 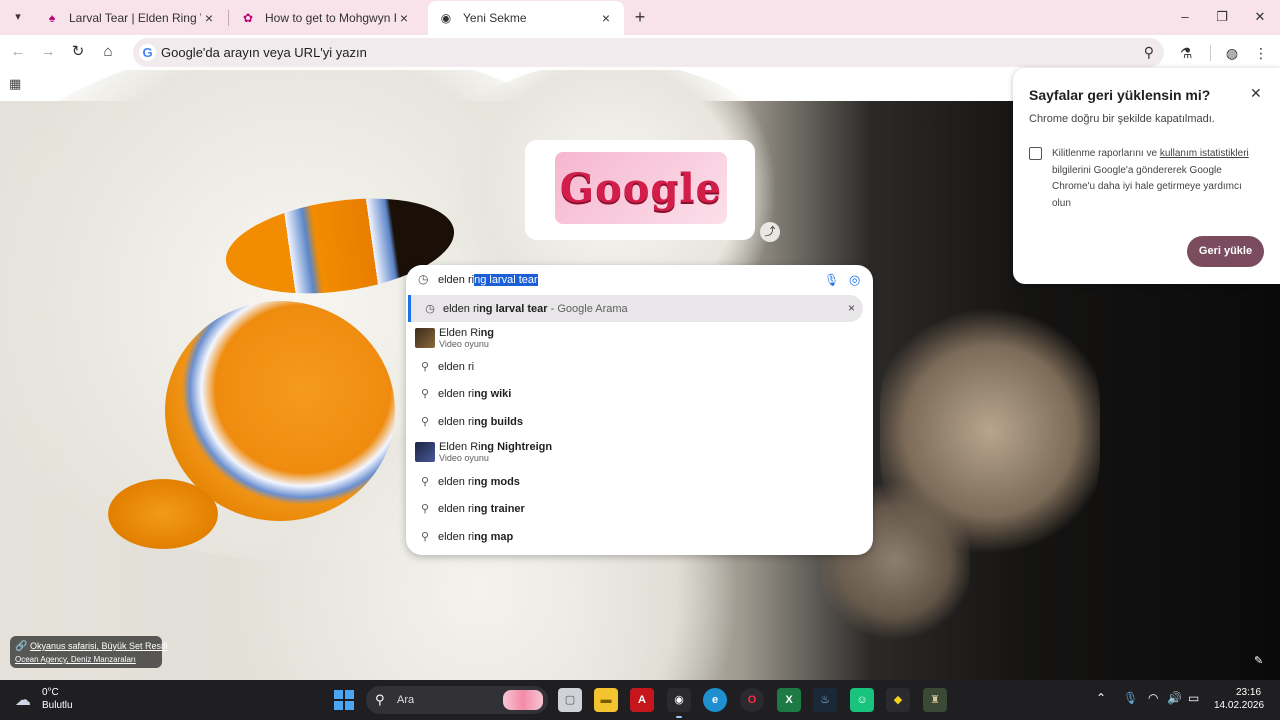 I want to click on tab-new-tab: ◉ Yeni Sekme ×, so click(x=526, y=18).